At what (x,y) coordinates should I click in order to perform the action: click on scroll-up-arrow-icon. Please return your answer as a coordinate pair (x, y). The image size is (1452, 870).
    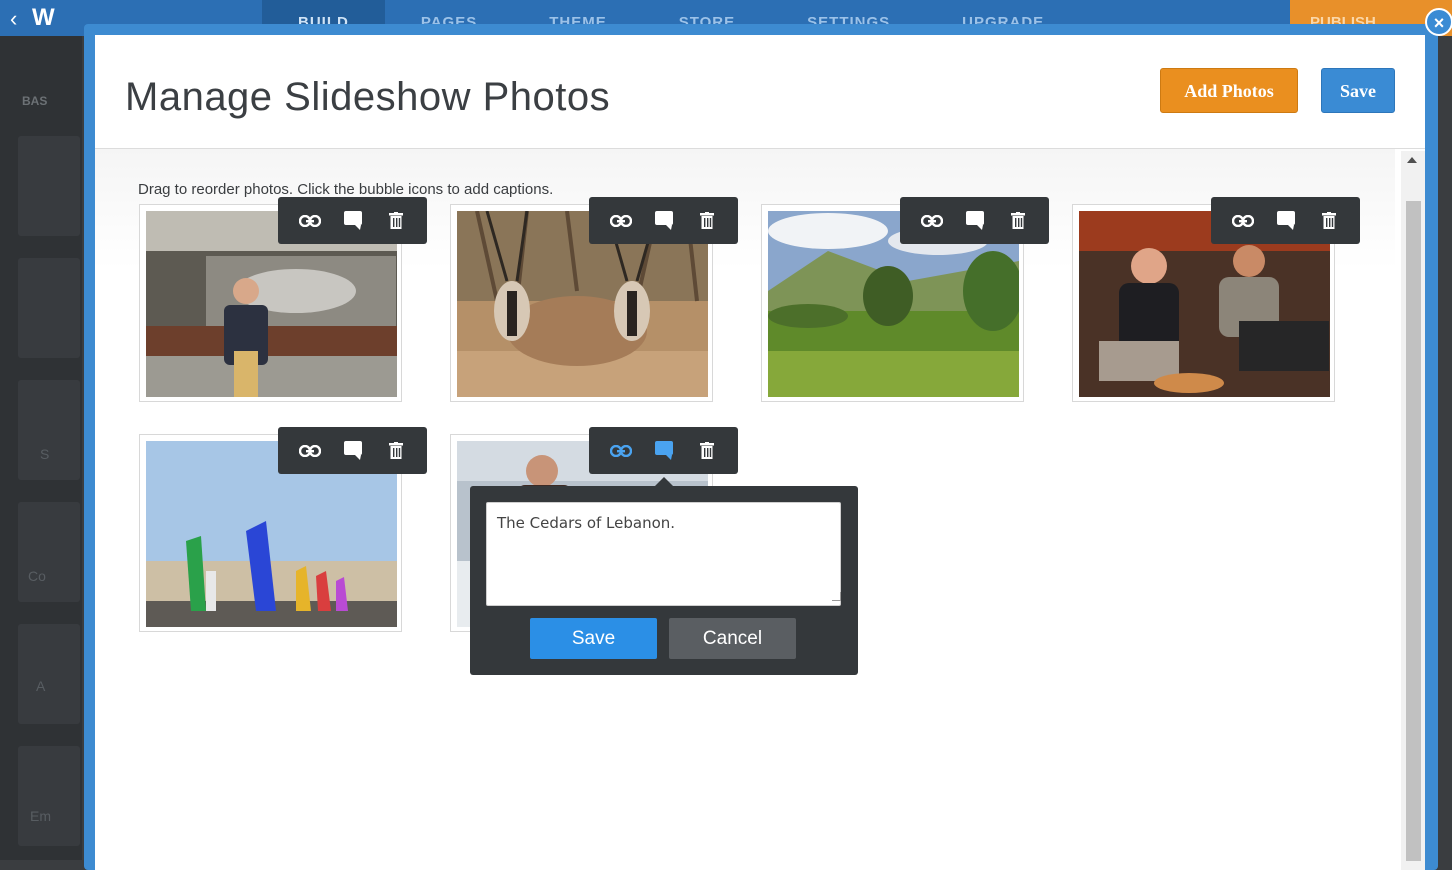
    Looking at the image, I should click on (1412, 160).